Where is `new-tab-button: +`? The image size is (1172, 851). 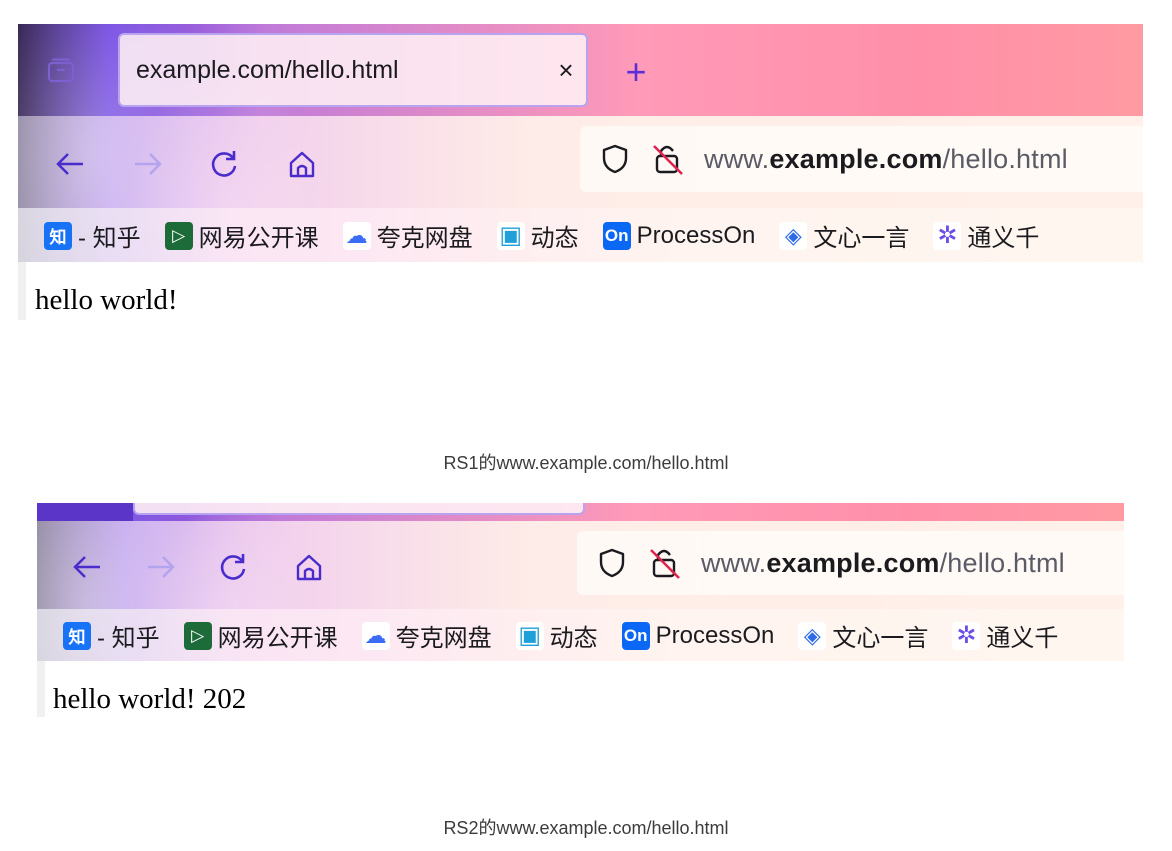
new-tab-button: + is located at coordinates (636, 72).